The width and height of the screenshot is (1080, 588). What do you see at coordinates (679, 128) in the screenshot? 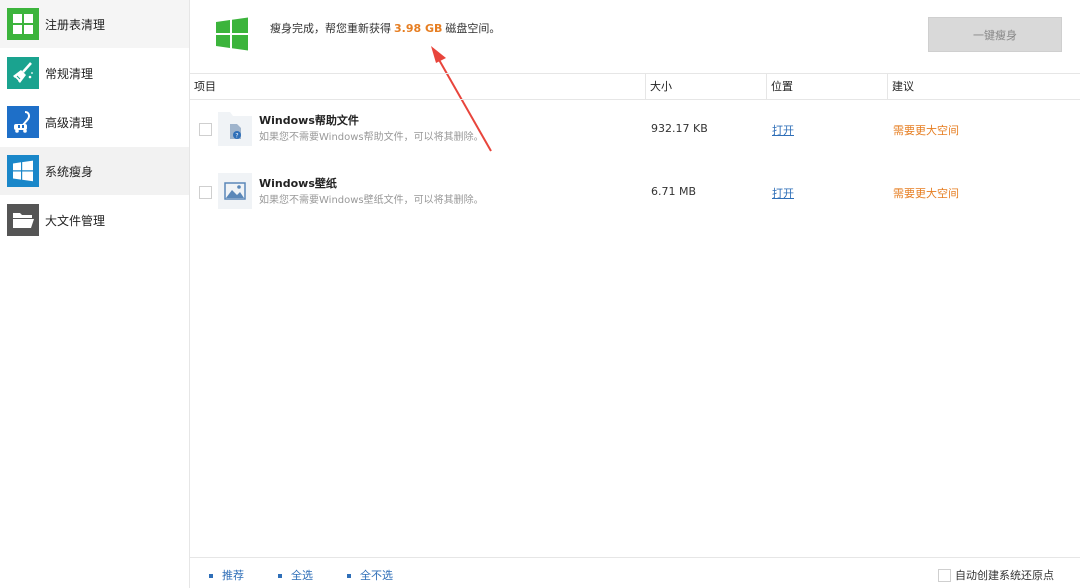
I see `row-size: 932.17 KB` at bounding box center [679, 128].